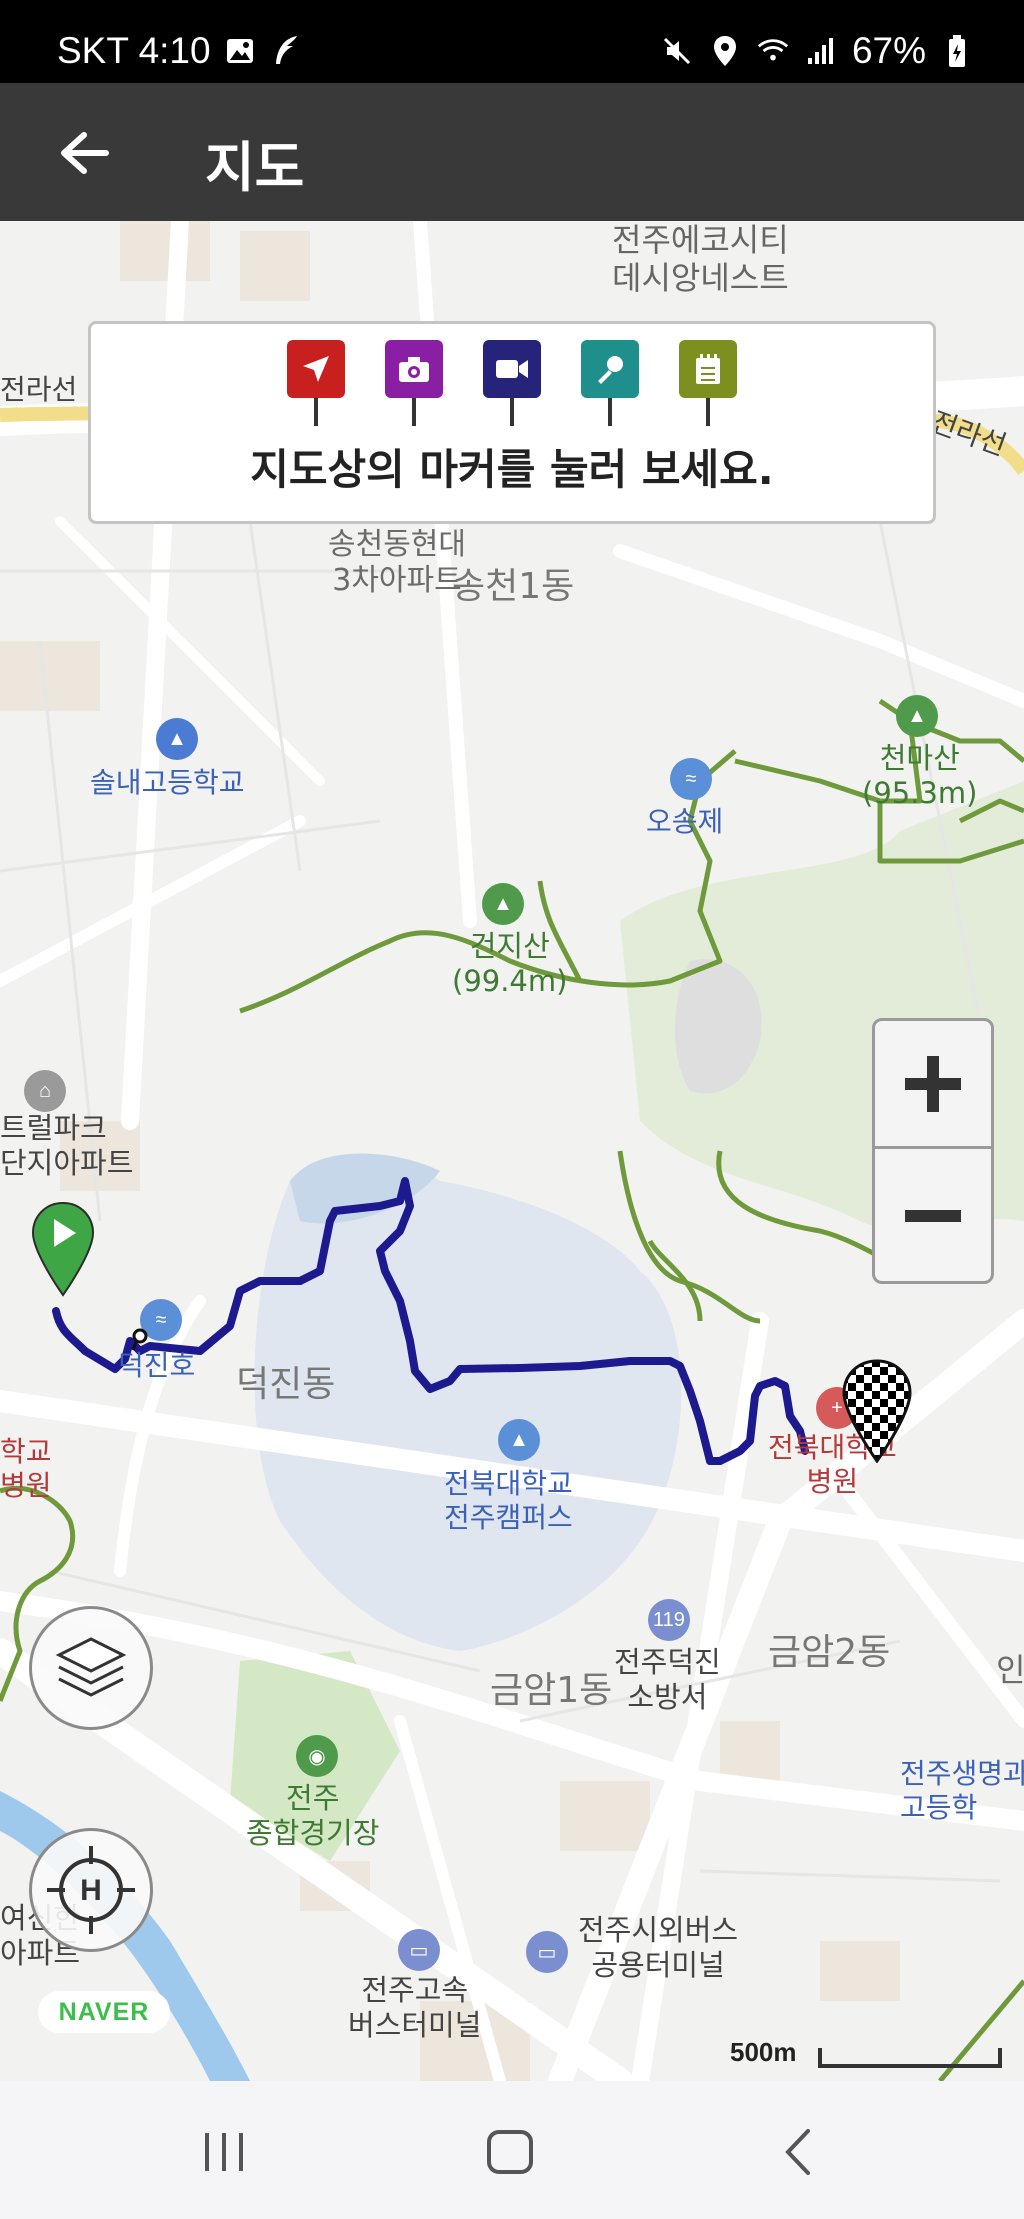 The width and height of the screenshot is (1024, 2219). I want to click on gallery-icon, so click(240, 51).